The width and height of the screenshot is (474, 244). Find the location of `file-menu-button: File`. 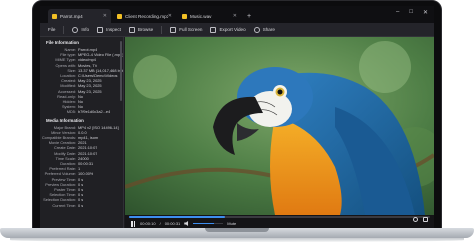

file-menu-button: File is located at coordinates (51, 29).